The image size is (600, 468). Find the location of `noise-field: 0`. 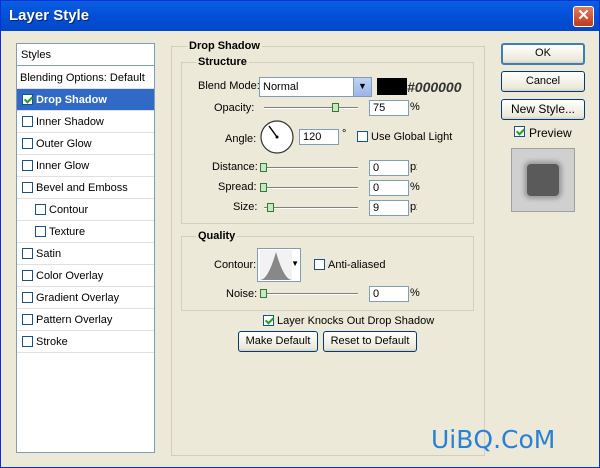

noise-field: 0 is located at coordinates (389, 294).